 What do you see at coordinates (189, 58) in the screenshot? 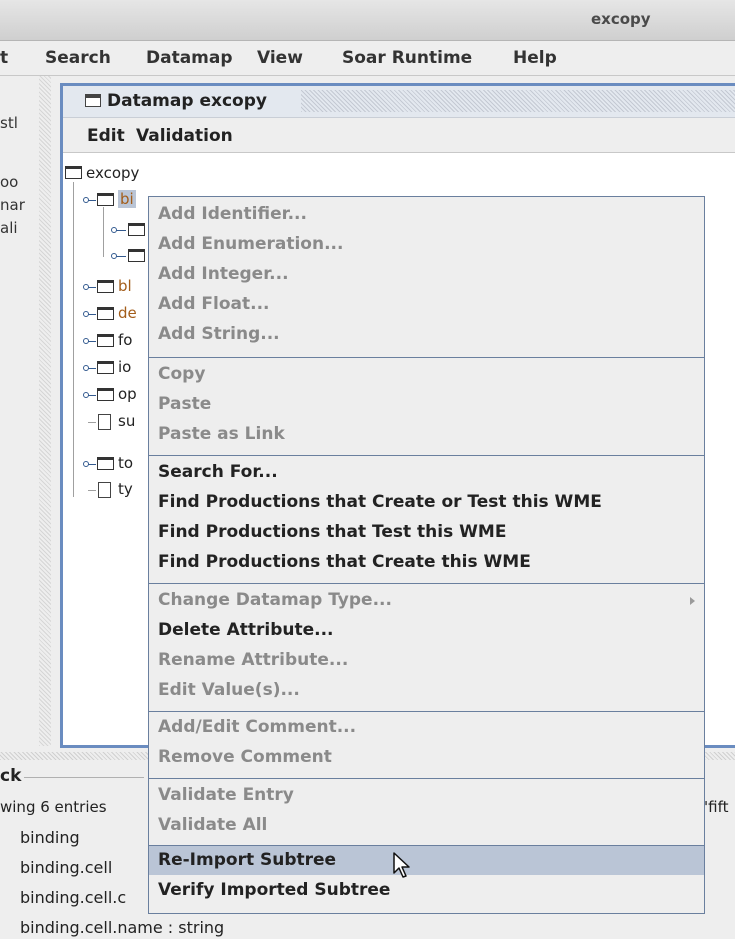
I see `menu-datamap: Datamap` at bounding box center [189, 58].